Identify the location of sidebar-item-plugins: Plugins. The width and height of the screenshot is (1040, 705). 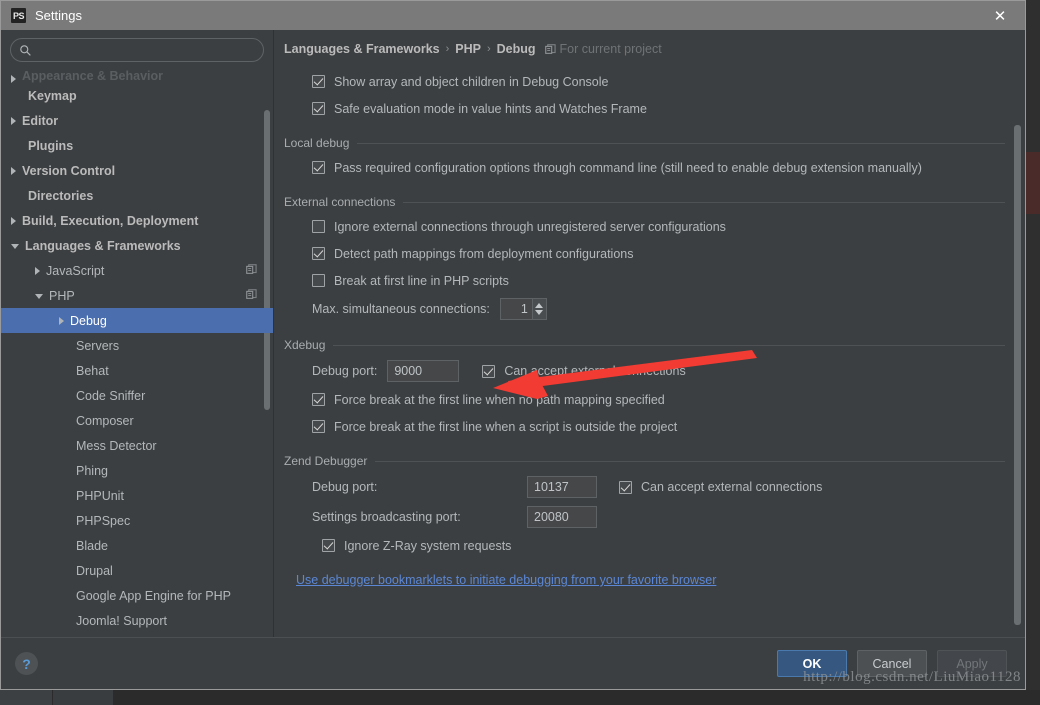
(137, 145).